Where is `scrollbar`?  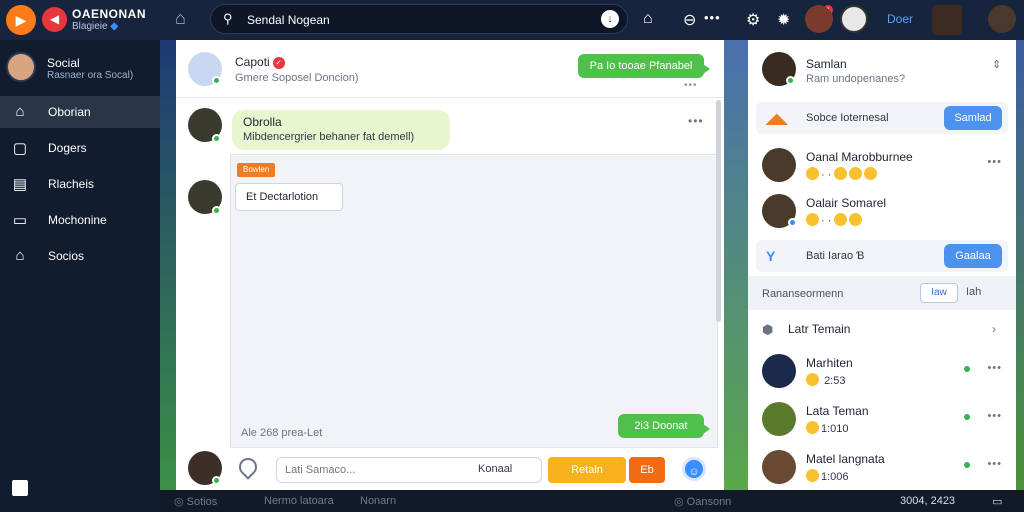
scrollbar is located at coordinates (718, 211).